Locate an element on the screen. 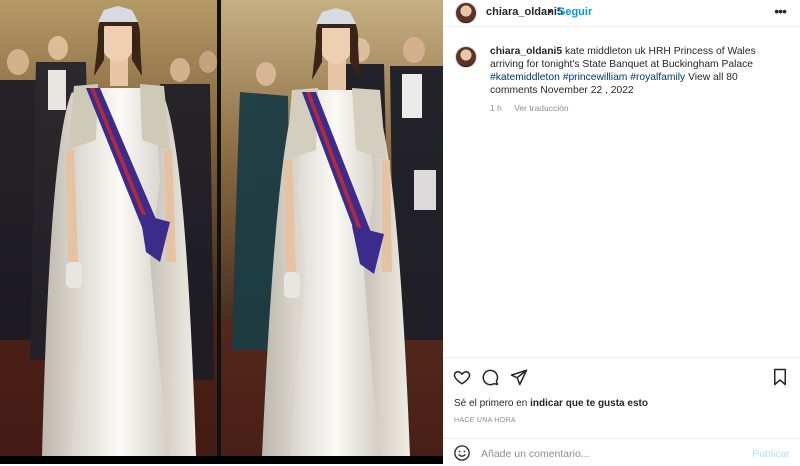 This screenshot has height=466, width=800. comment-input is located at coordinates (611, 454).